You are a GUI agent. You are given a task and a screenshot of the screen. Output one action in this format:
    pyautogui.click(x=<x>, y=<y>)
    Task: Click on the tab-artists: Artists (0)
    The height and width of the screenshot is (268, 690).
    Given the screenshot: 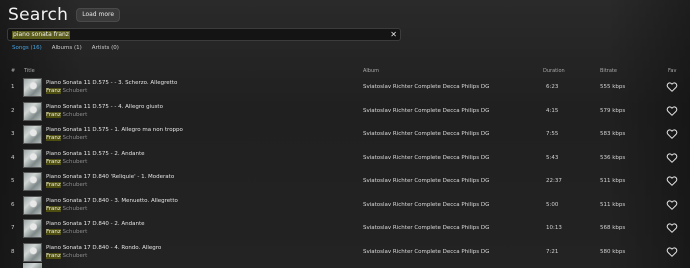 What is the action you would take?
    pyautogui.click(x=105, y=48)
    